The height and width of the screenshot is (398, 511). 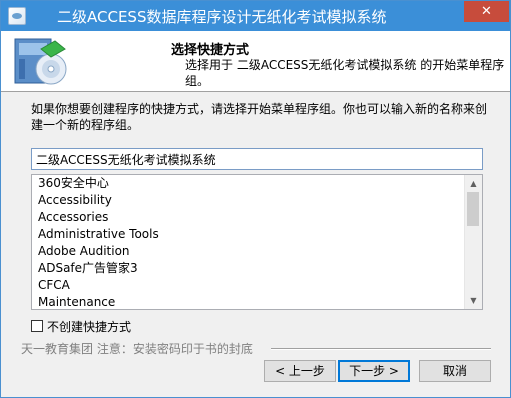 What do you see at coordinates (473, 242) in the screenshot?
I see `vertical-scrollbar: ▲ ▼` at bounding box center [473, 242].